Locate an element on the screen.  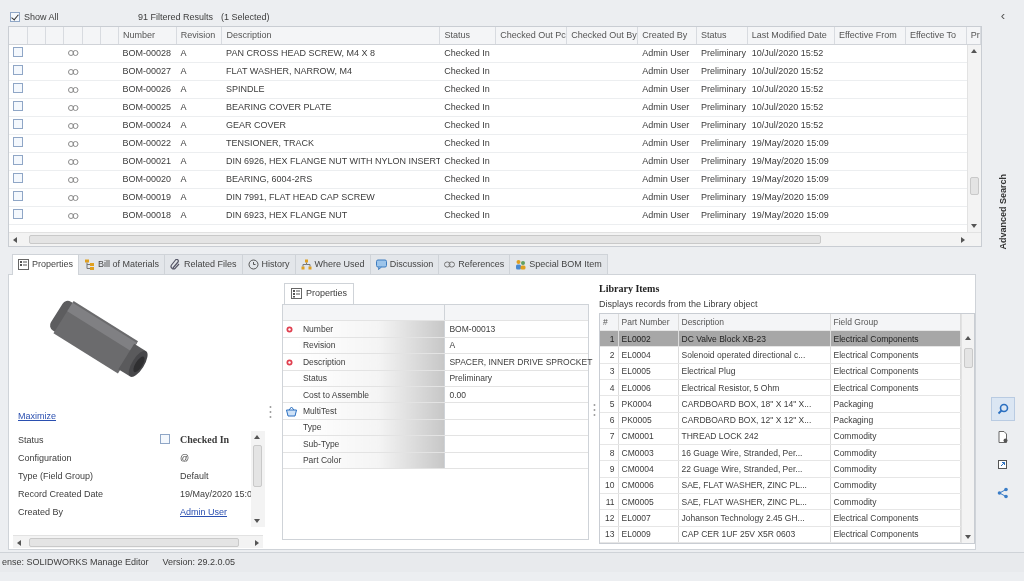
table-cell: BOM-00025 is located at coordinates (147, 107).